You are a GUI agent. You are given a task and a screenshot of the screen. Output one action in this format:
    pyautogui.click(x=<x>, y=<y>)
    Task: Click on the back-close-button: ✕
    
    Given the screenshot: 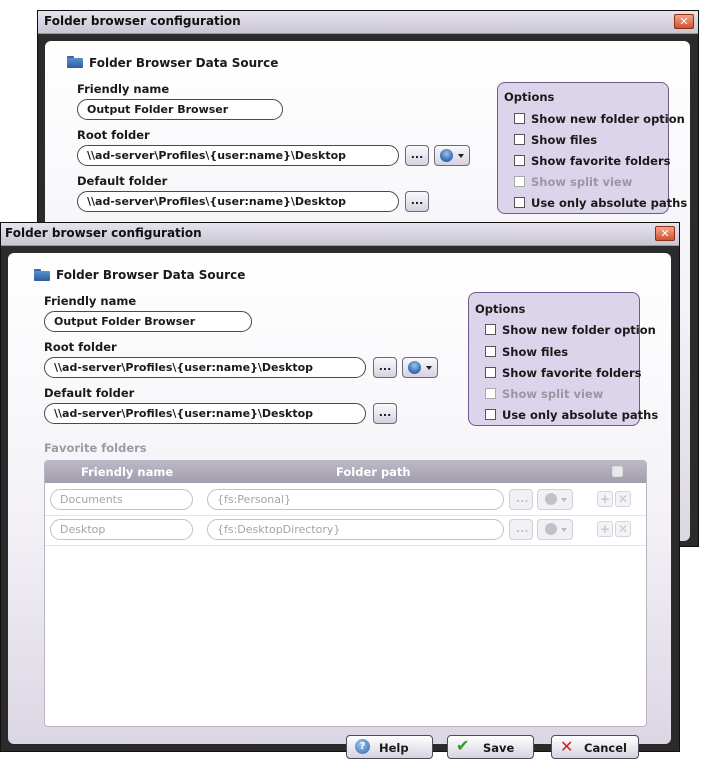 What is the action you would take?
    pyautogui.click(x=684, y=21)
    